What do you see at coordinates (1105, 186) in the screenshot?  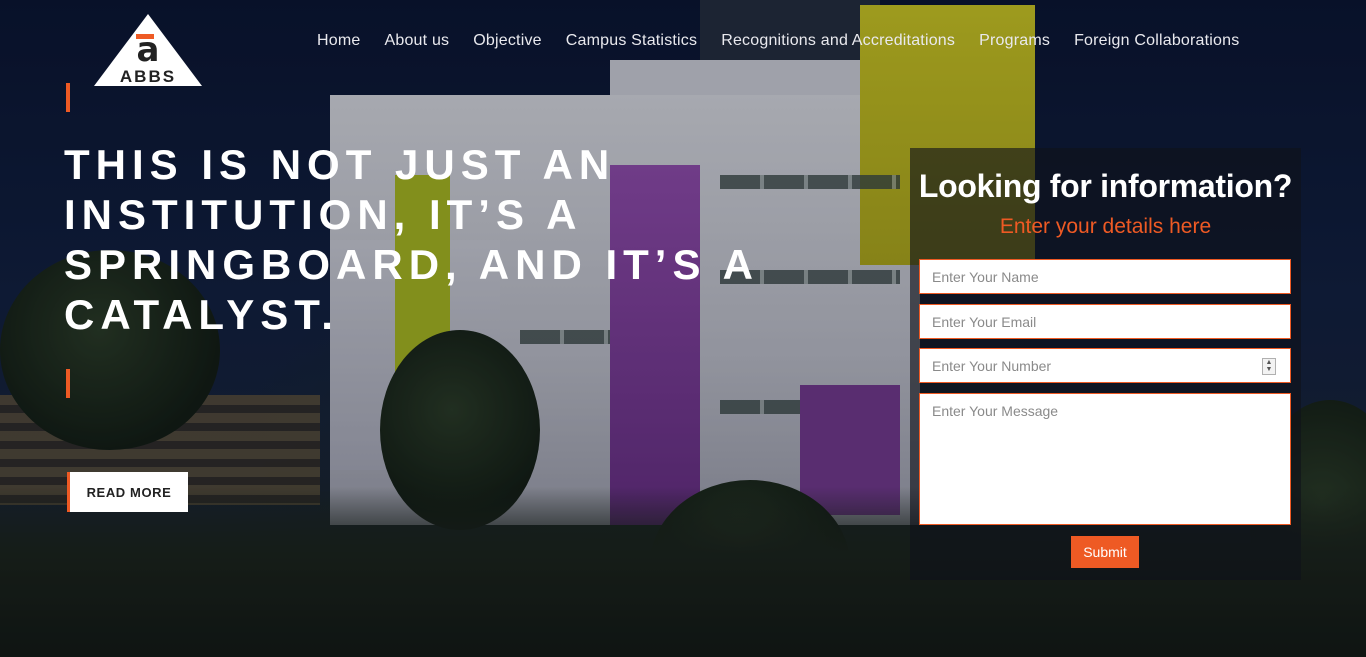 I see `form-title: Looking for information?` at bounding box center [1105, 186].